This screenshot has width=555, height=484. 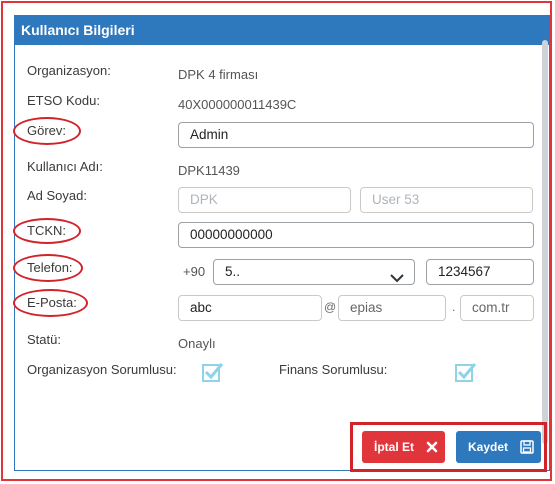 I want to click on email-domain-input: epias, so click(x=392, y=308).